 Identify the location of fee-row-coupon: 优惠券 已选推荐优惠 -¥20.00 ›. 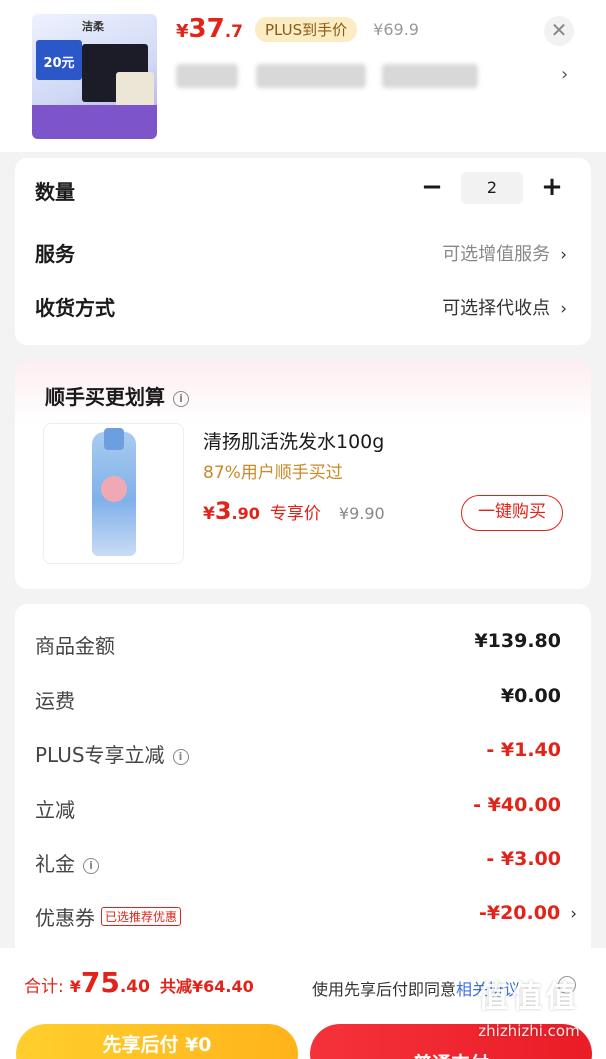
(306, 917).